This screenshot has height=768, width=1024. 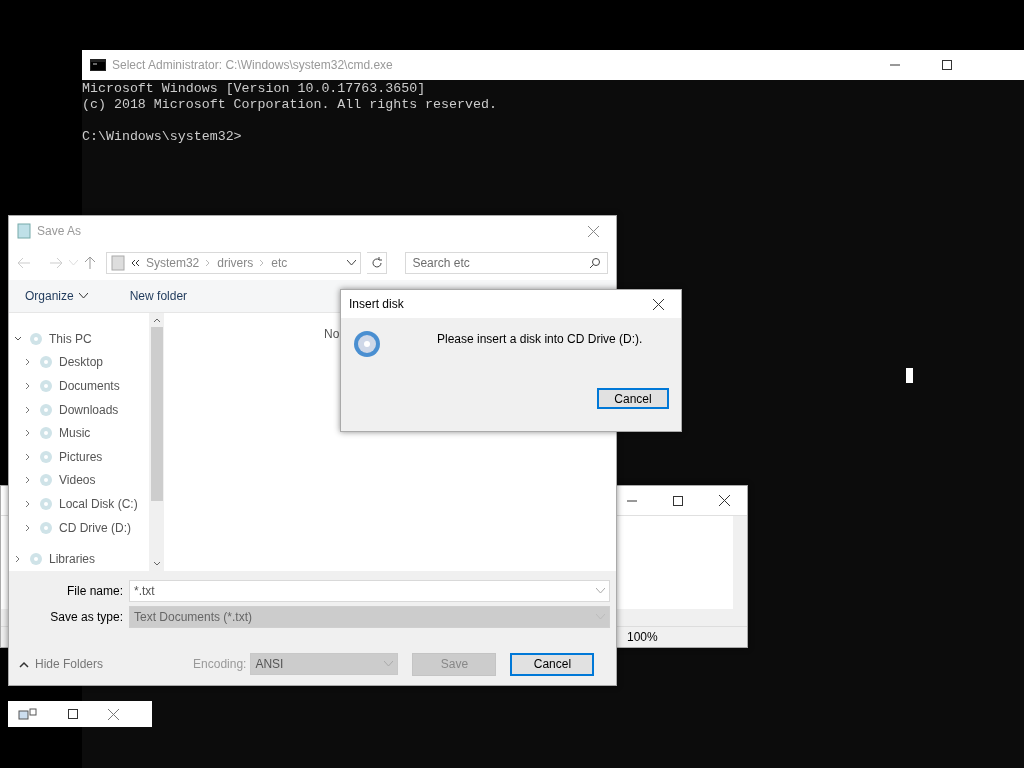 I want to click on window-title: Save As, so click(x=59, y=231).